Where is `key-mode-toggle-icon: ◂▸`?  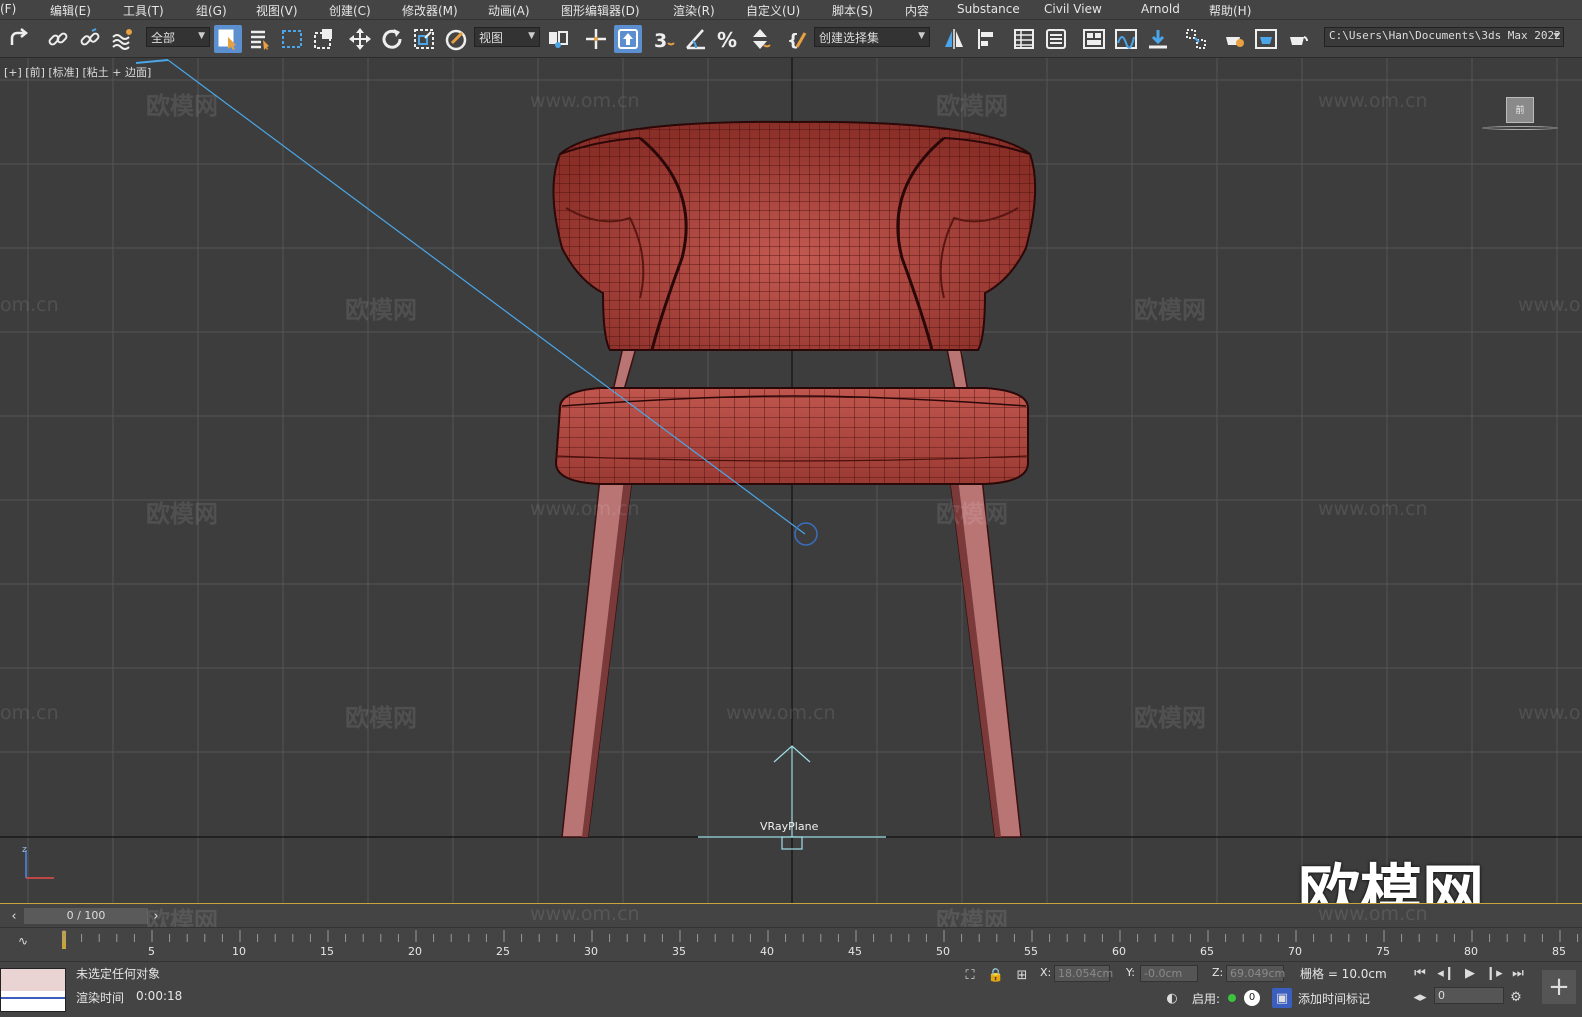
key-mode-toggle-icon: ◂▸ is located at coordinates (1420, 997).